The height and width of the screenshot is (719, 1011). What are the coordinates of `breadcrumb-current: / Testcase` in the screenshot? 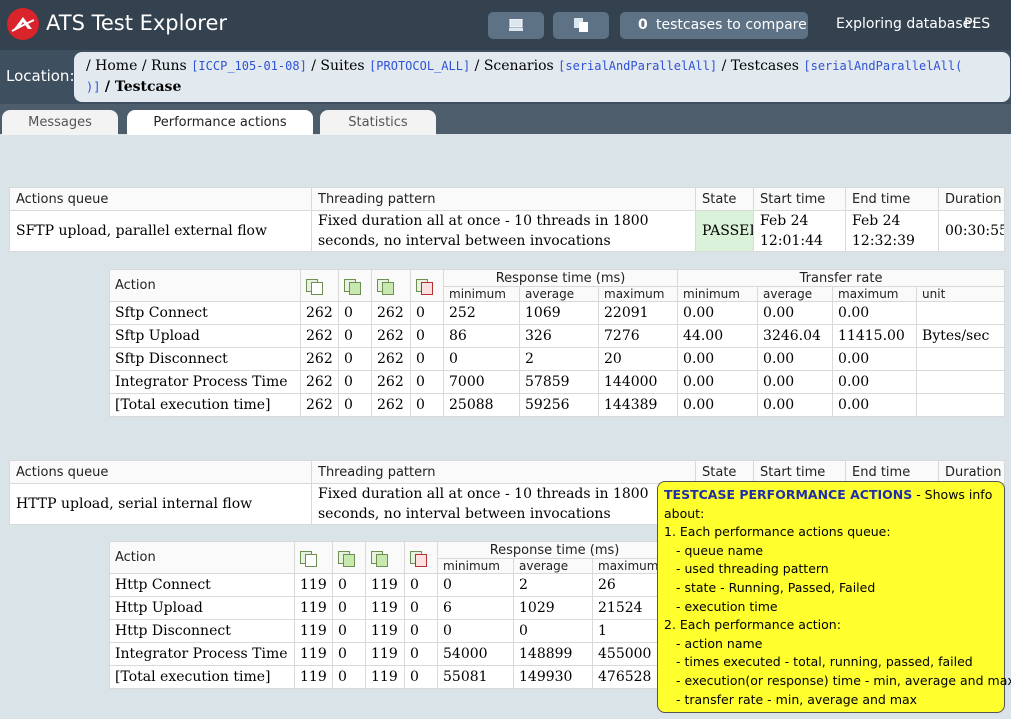 It's located at (143, 87).